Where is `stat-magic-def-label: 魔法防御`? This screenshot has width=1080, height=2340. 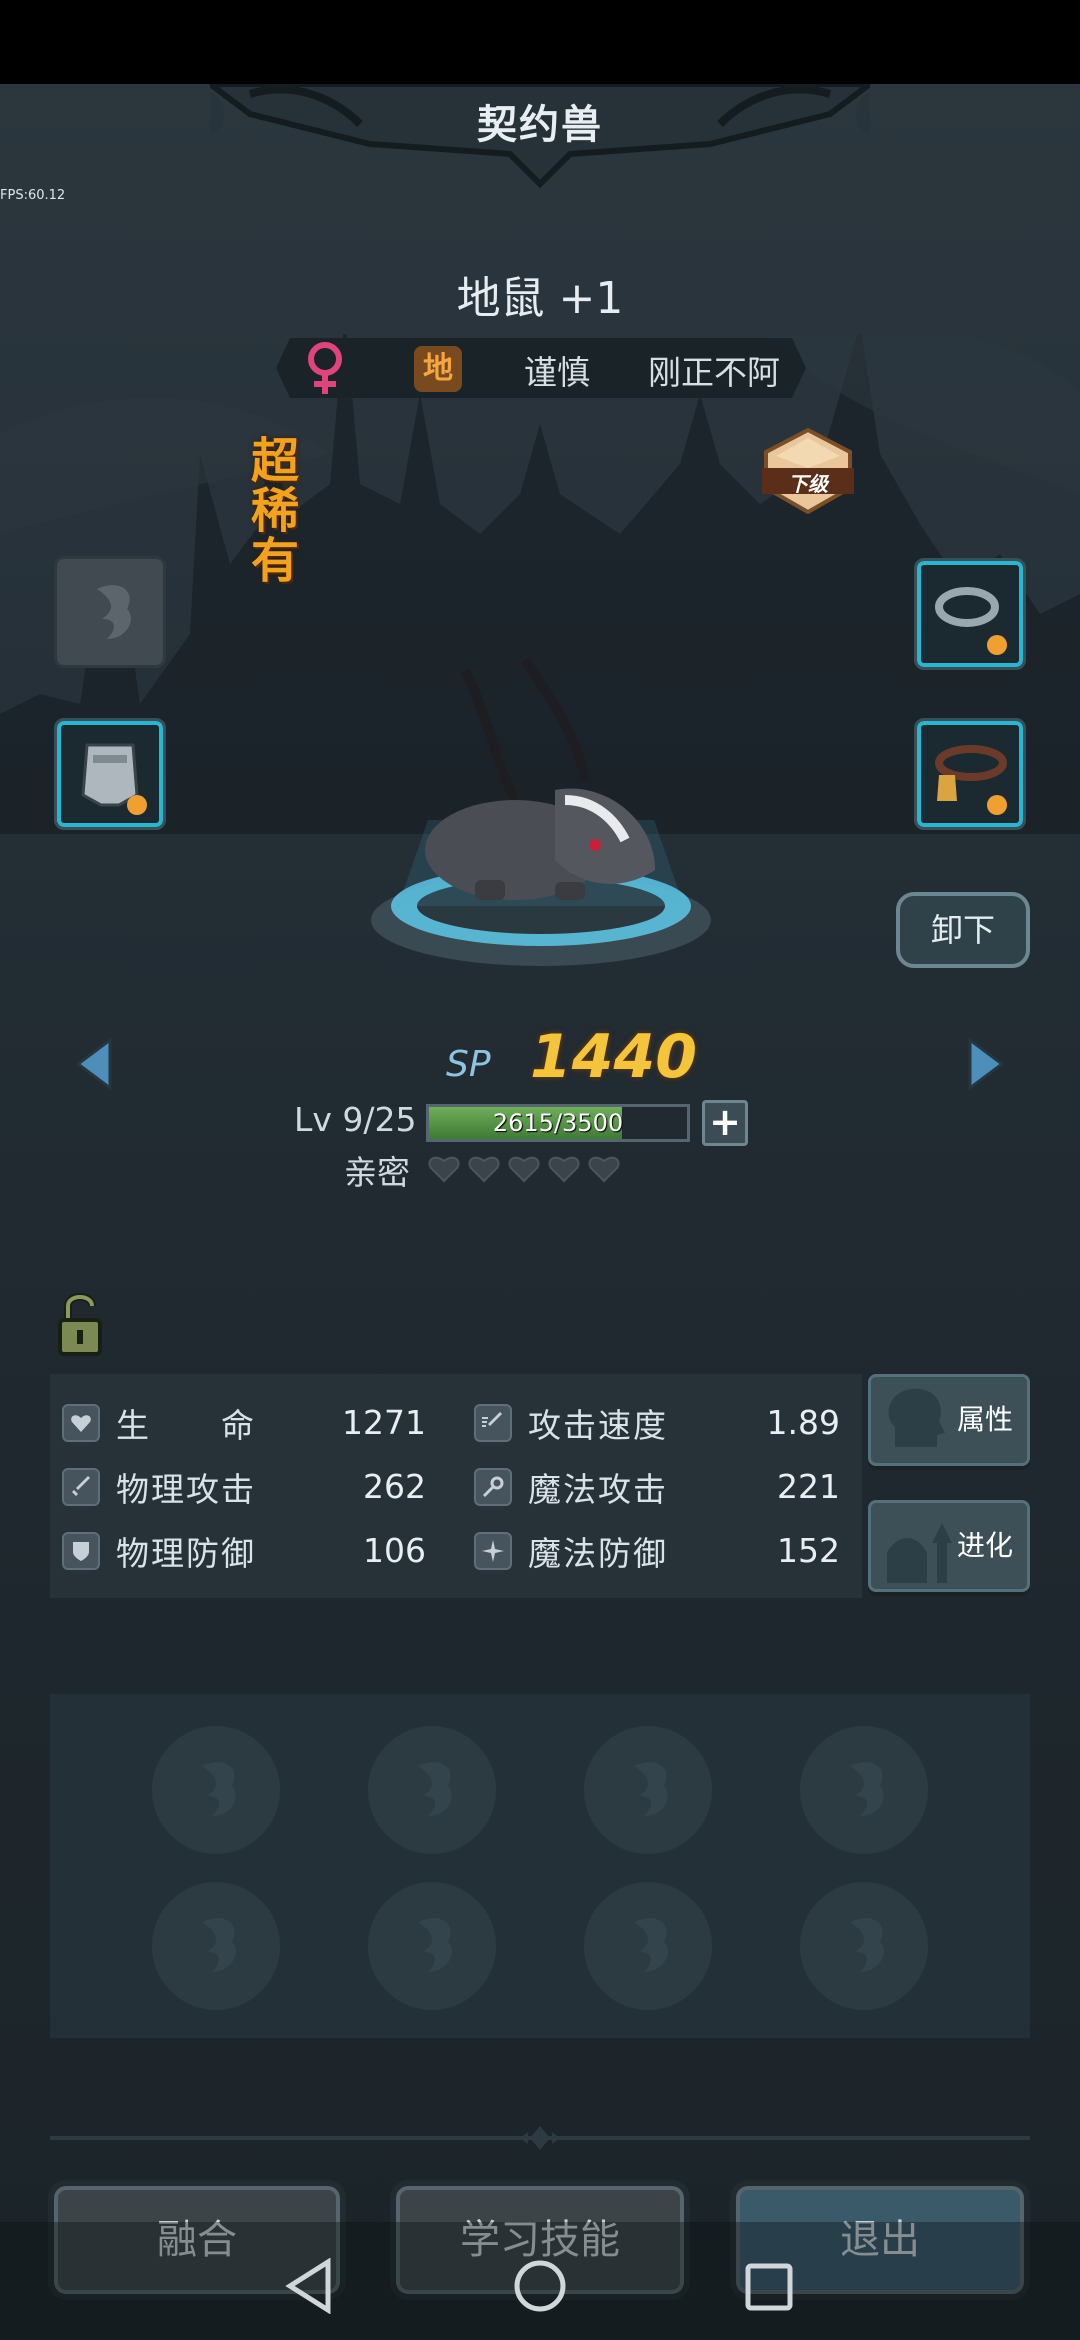 stat-magic-def-label: 魔法防御 is located at coordinates (598, 1553).